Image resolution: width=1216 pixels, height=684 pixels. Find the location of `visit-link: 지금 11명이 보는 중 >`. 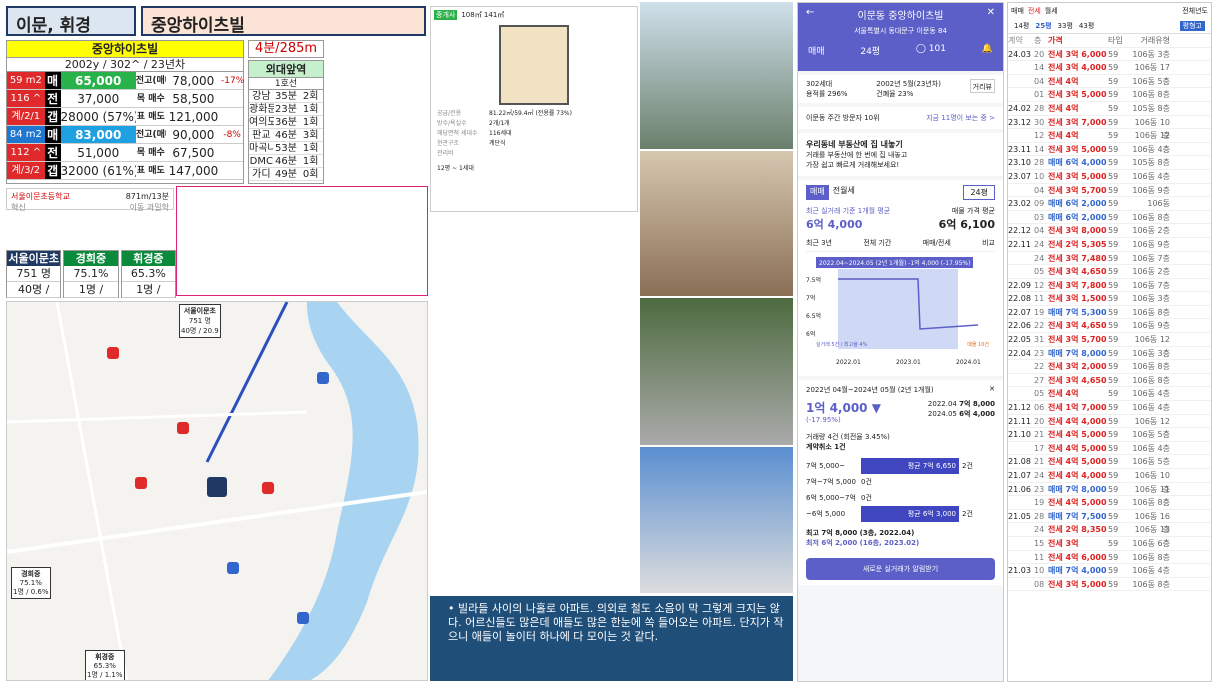

visit-link: 지금 11명이 보는 중 > is located at coordinates (960, 118).